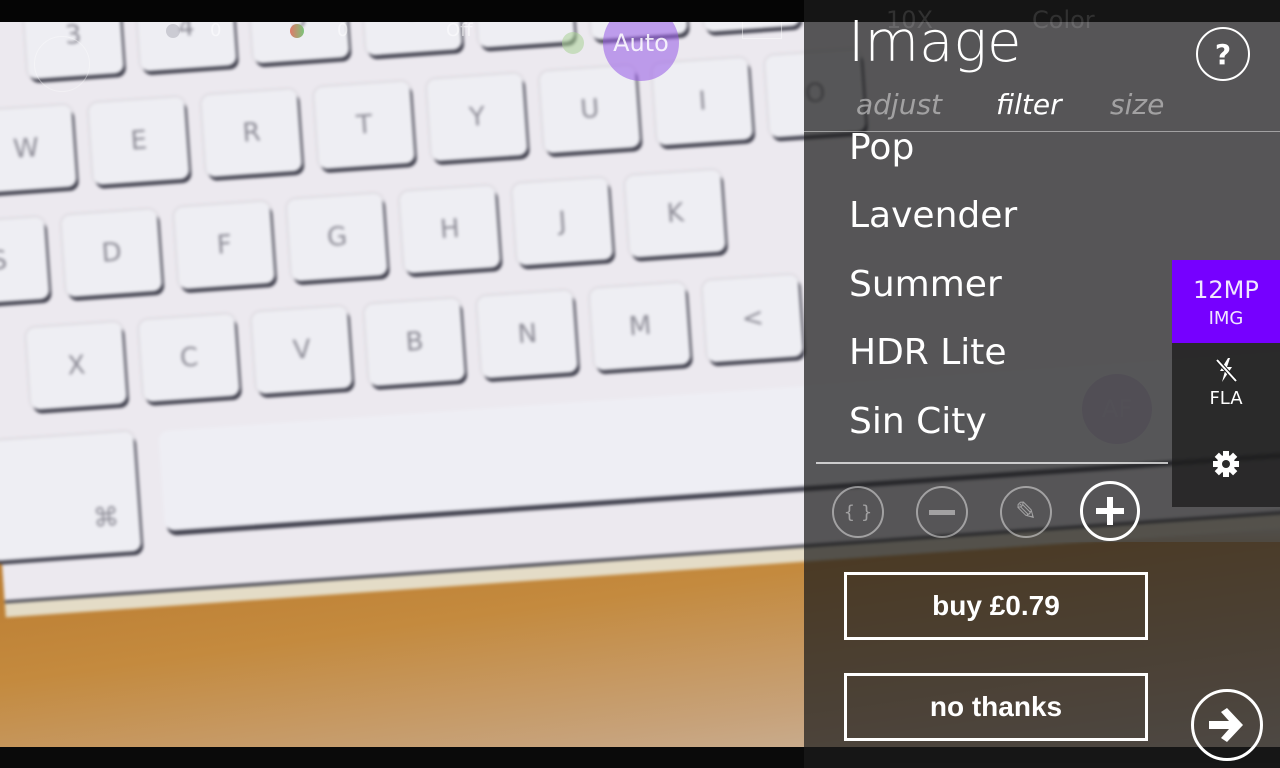 This screenshot has width=1280, height=768. Describe the element at coordinates (1226, 370) in the screenshot. I see `flash-off-icon` at that location.